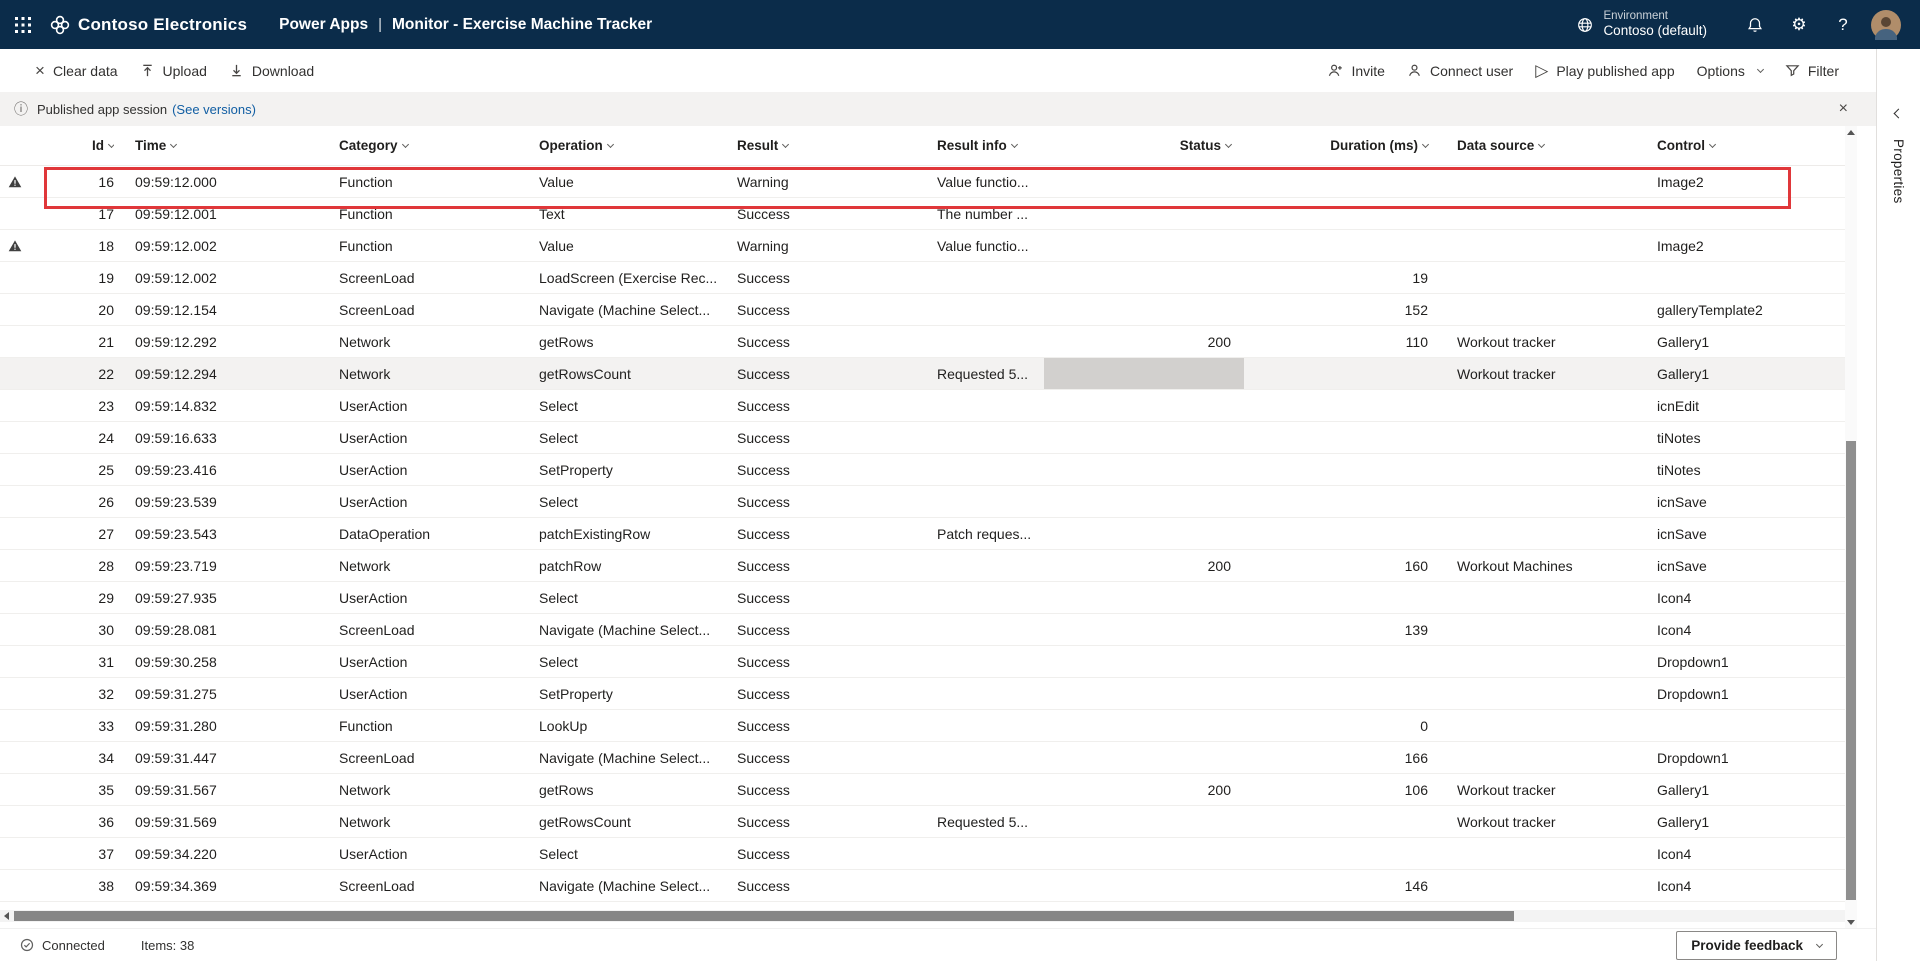 This screenshot has width=1920, height=961. I want to click on header-category: Category, so click(439, 145).